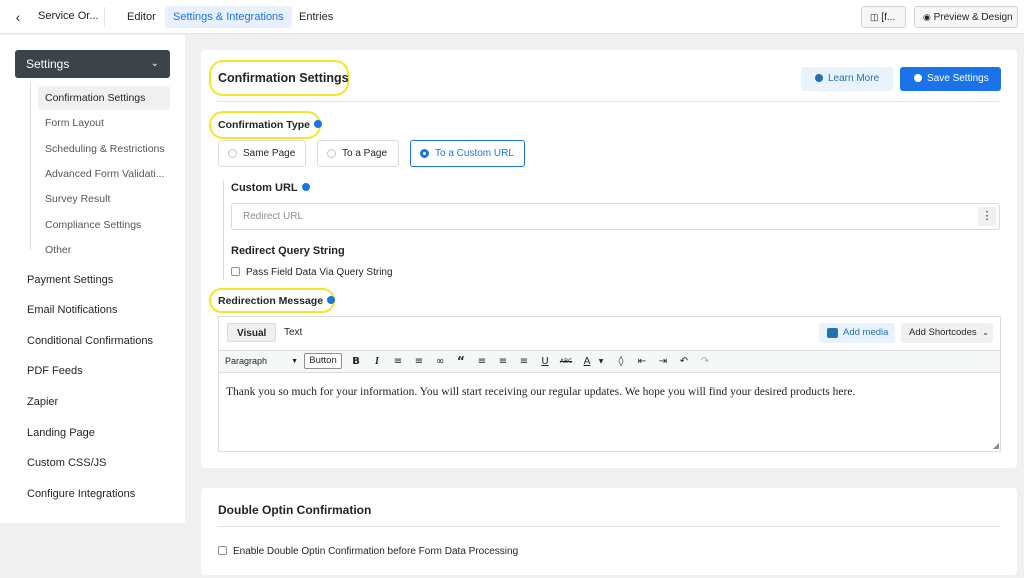 The image size is (1024, 578). I want to click on resize-handle-icon: ◢, so click(996, 445).